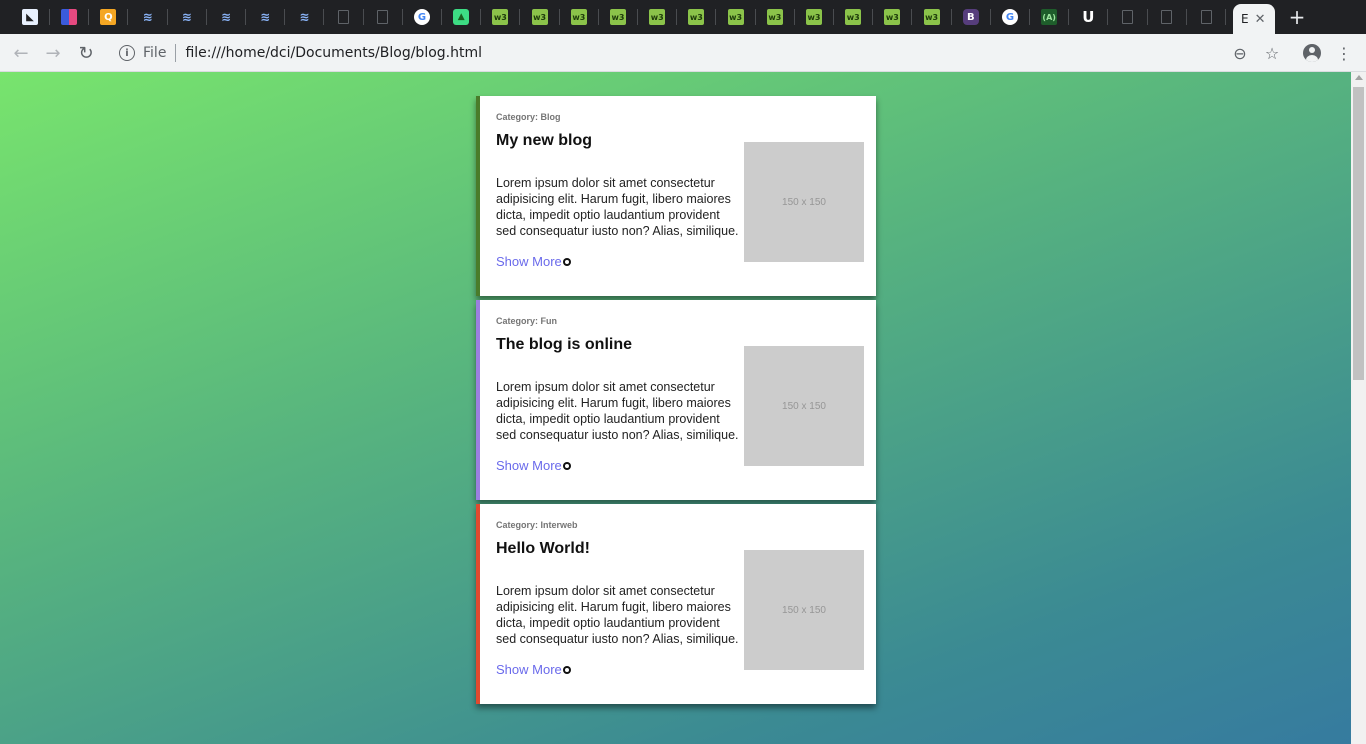 The image size is (1366, 744). I want to click on active-tab-title: E, so click(1245, 19).